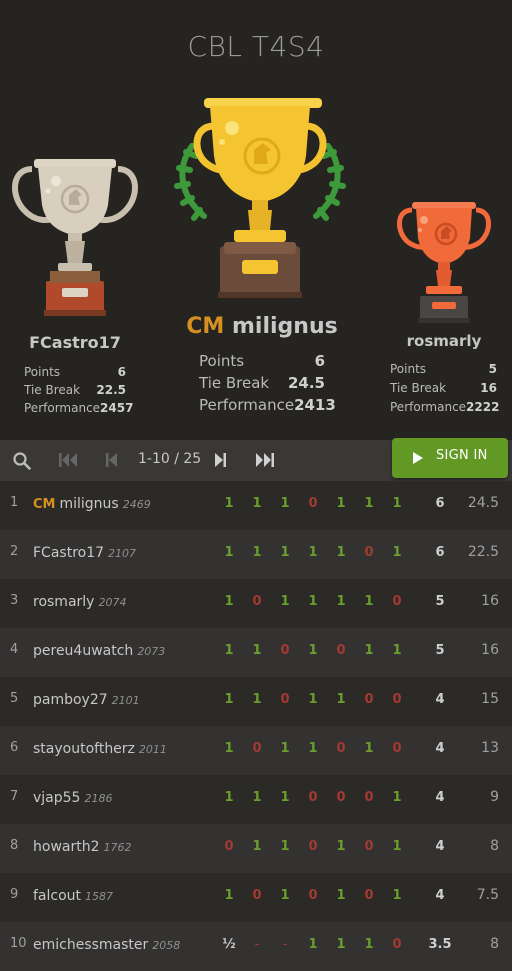 The height and width of the screenshot is (971, 512). Describe the element at coordinates (112, 460) in the screenshot. I see `previous-page-icon` at that location.